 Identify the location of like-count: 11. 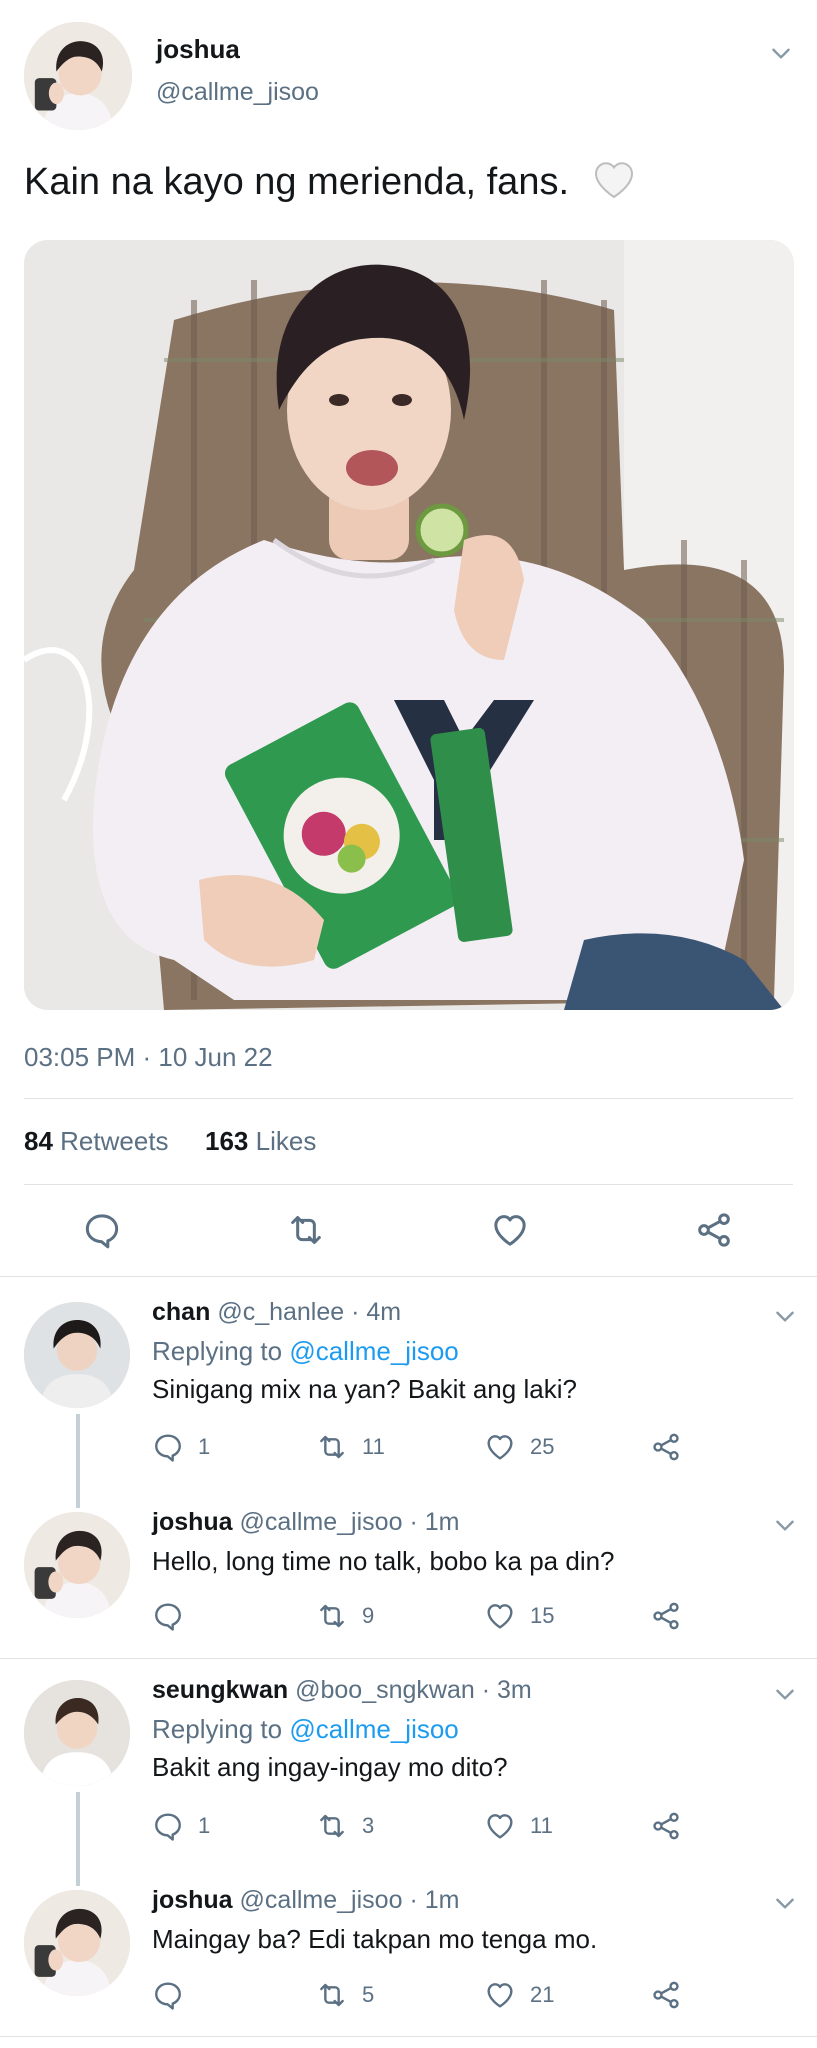
(541, 1825).